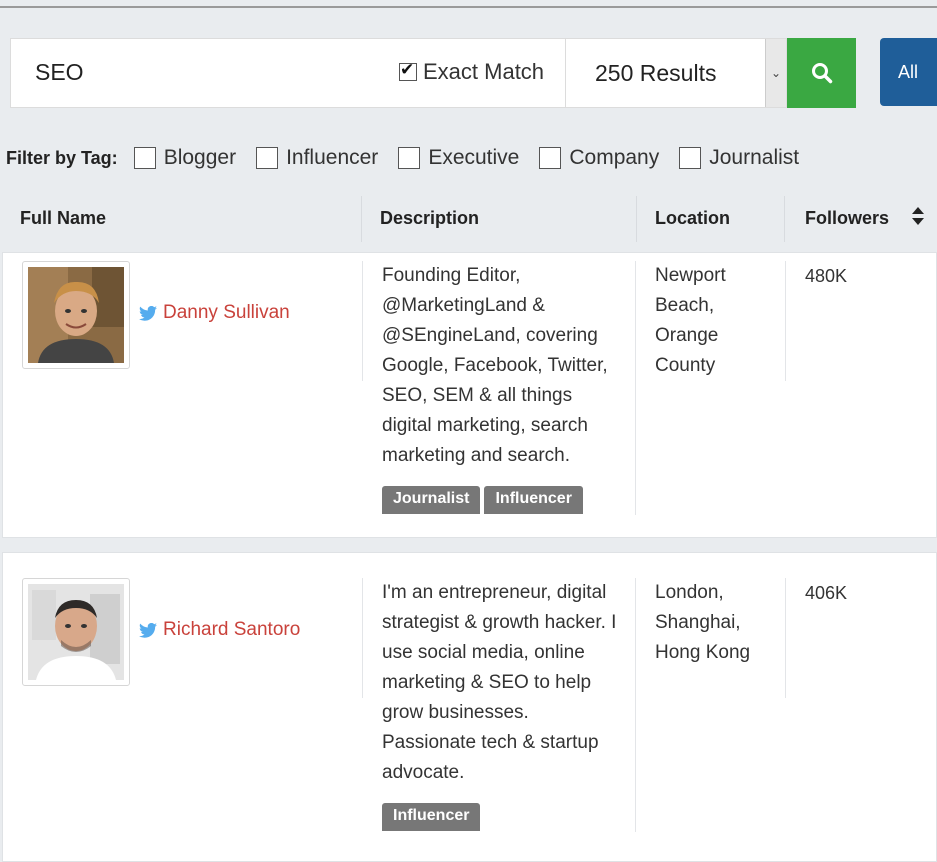 Image resolution: width=937 pixels, height=862 pixels. I want to click on table-header: Full Name Description Location Followers, so click(468, 219).